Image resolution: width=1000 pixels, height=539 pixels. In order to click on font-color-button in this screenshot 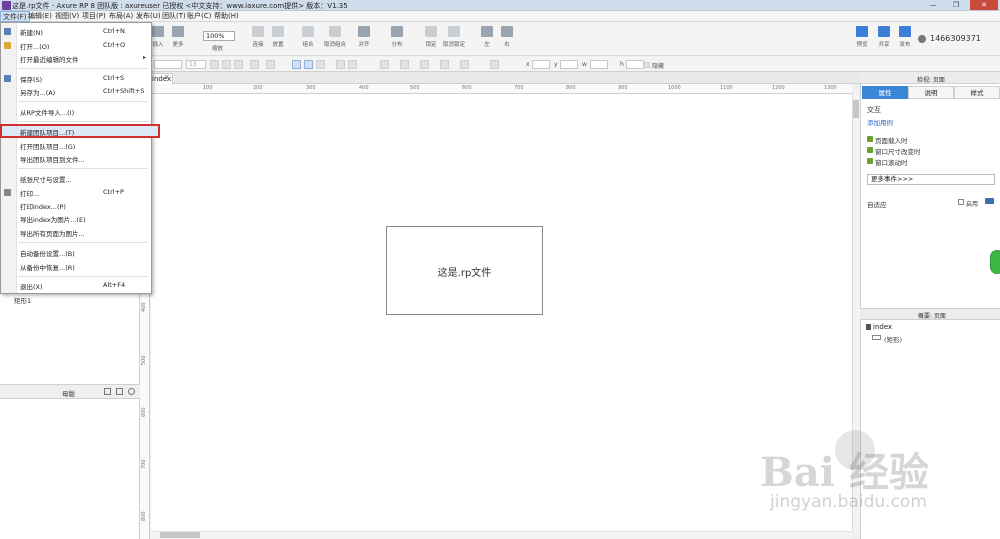, I will do `click(254, 64)`.